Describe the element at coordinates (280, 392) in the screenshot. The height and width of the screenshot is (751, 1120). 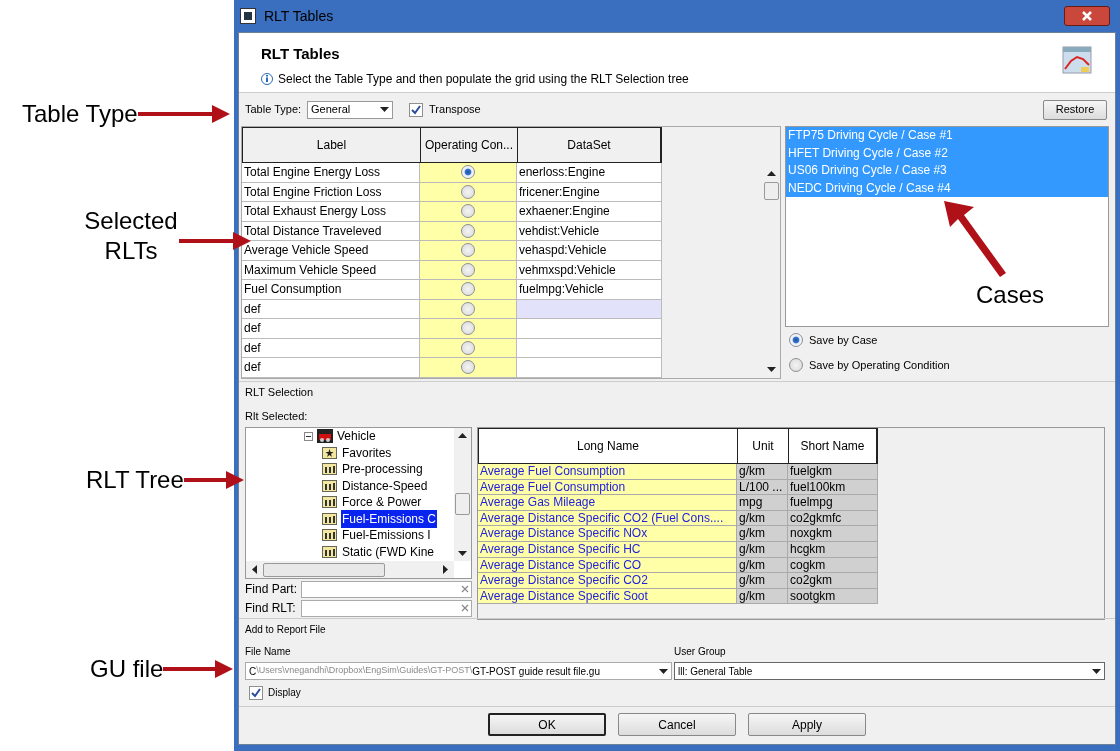
I see `section-title: RLT Selection` at that location.